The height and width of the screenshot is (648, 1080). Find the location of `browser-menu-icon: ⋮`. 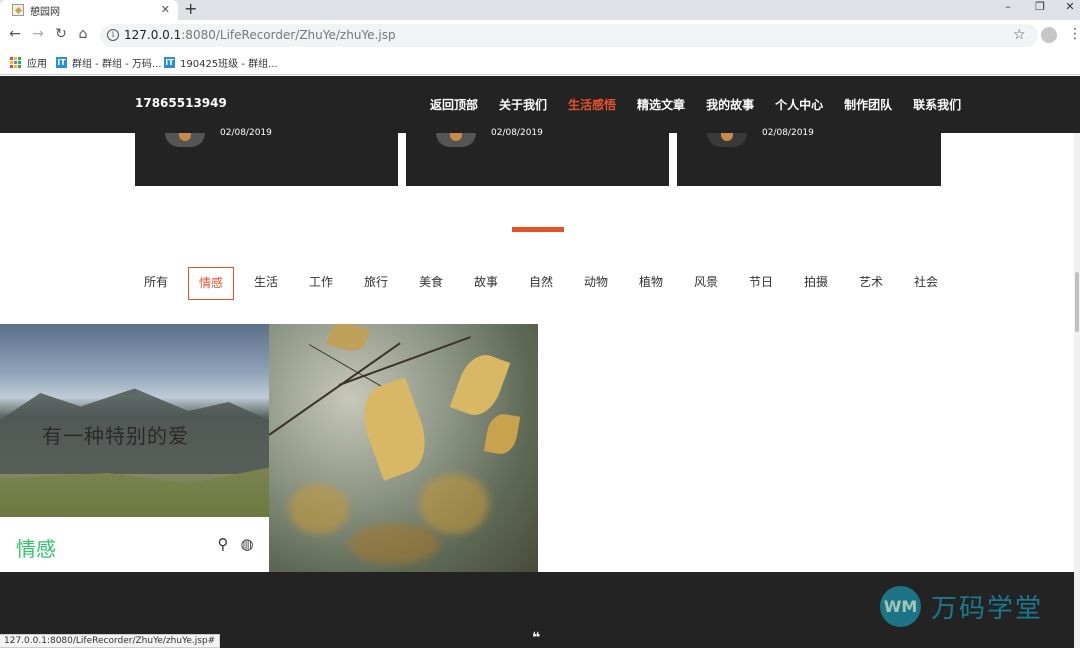

browser-menu-icon: ⋮ is located at coordinates (1074, 34).